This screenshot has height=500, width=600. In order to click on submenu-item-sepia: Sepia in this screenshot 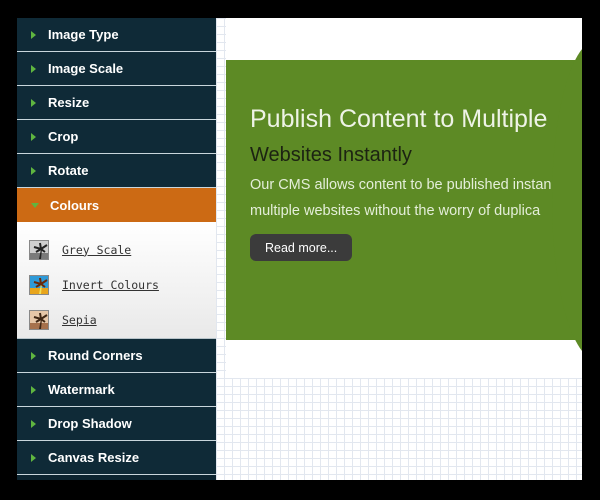, I will do `click(116, 319)`.